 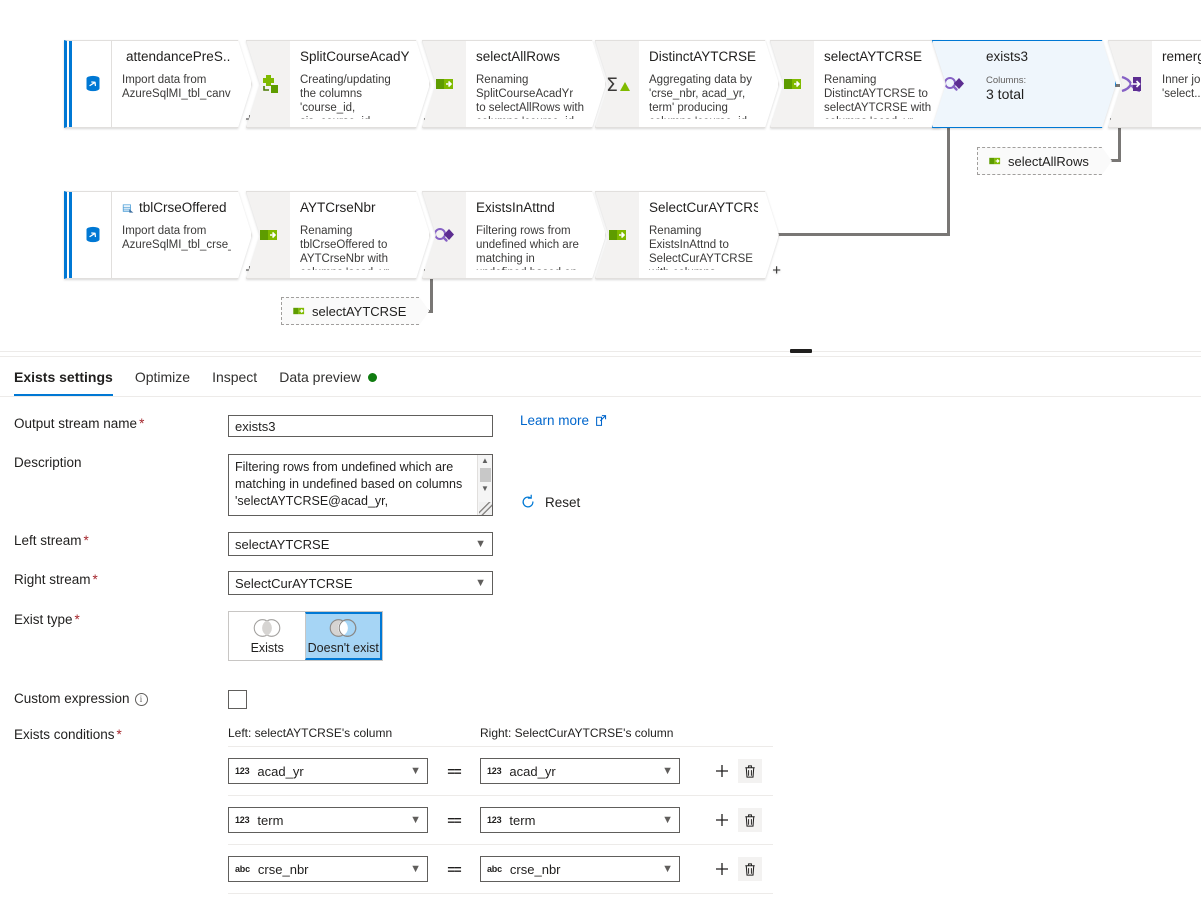 I want to click on label-text: Description, so click(x=48, y=462).